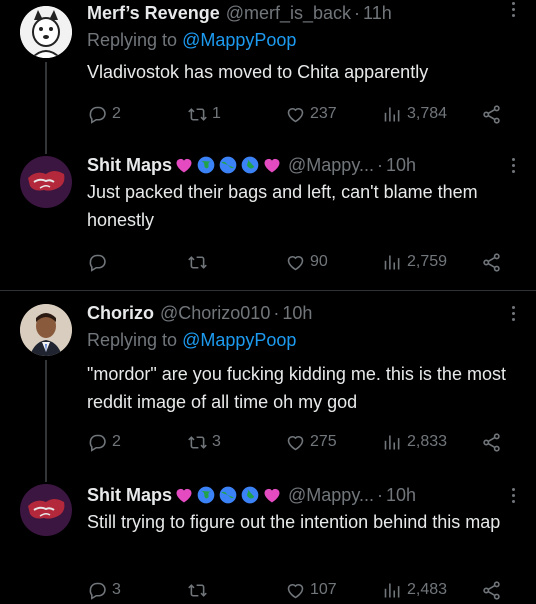 The height and width of the screenshot is (604, 536). I want to click on timestamp: 11h, so click(377, 13).